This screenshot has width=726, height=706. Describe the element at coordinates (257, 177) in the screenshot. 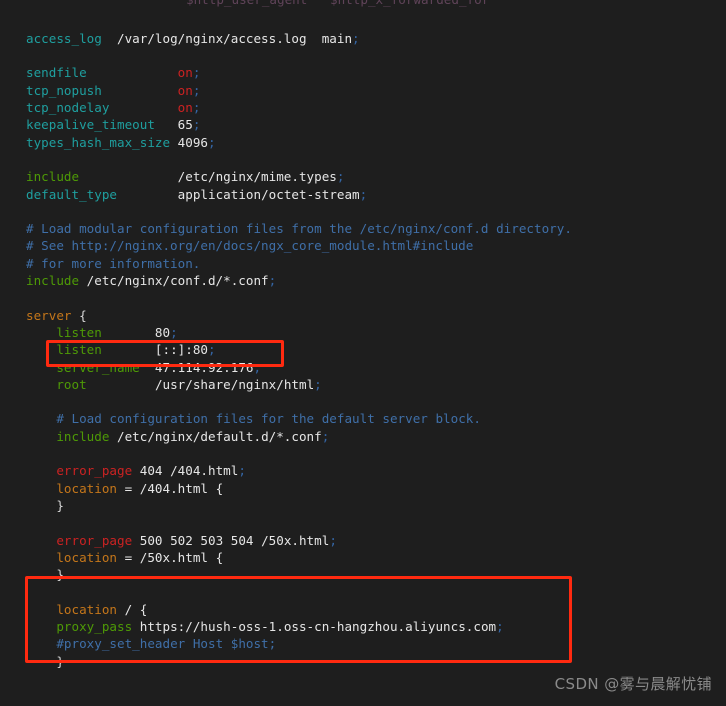

I see `code-token: /etc/nginx/mime.types` at that location.